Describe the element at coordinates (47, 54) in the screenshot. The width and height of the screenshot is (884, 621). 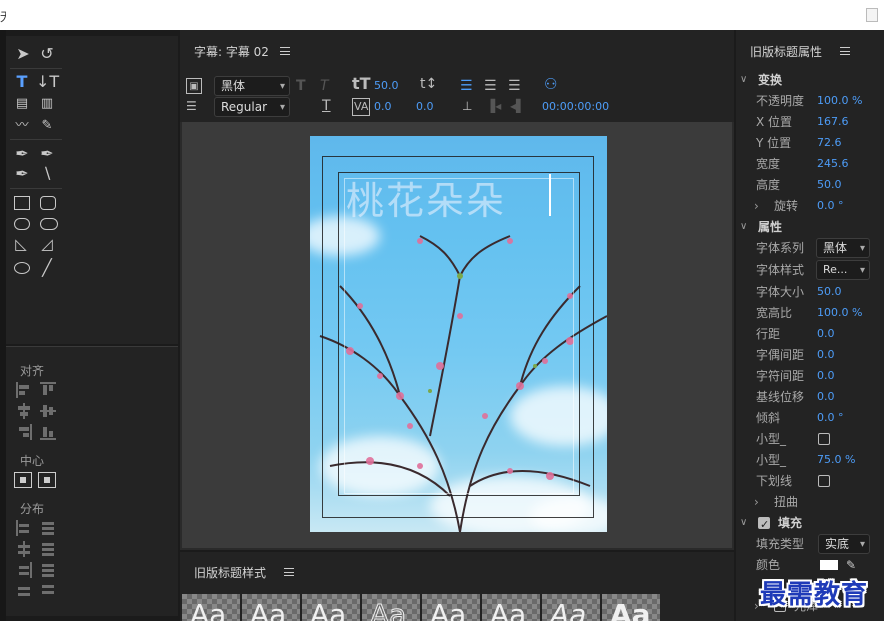
I see `rotation-tool-icon: ↺` at that location.